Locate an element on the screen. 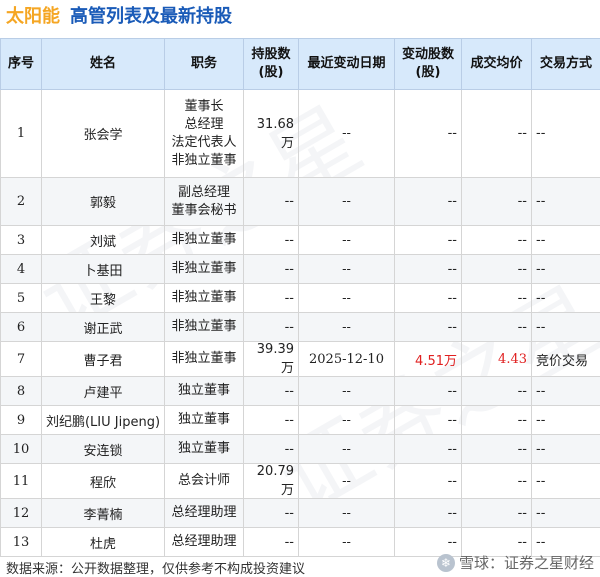 The image size is (600, 577). column-header: 变动股数 (股) is located at coordinates (428, 64).